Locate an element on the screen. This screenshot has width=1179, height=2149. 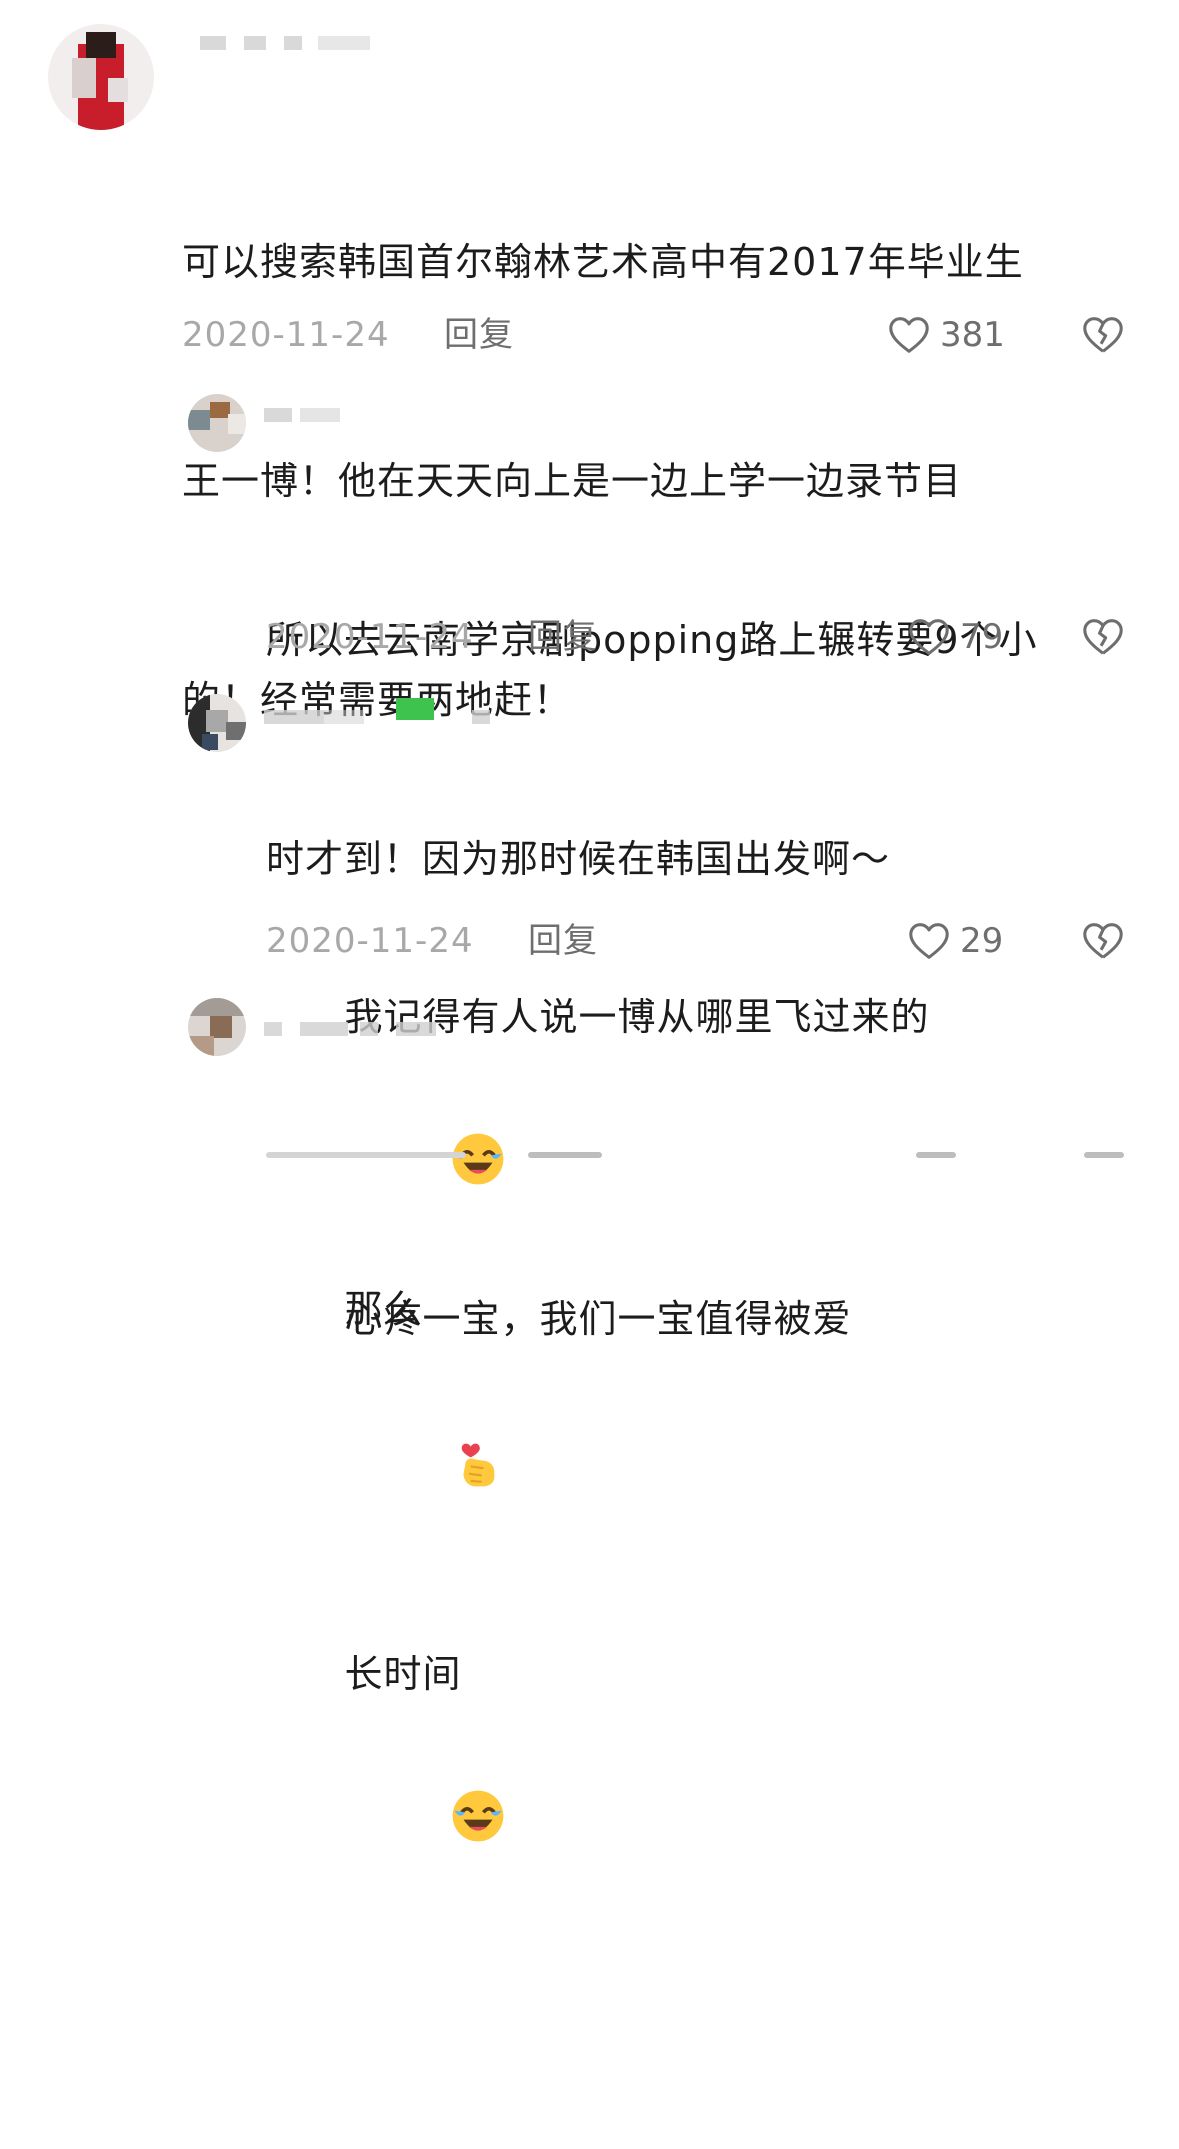
like-button: 29 is located at coordinates (954, 941).